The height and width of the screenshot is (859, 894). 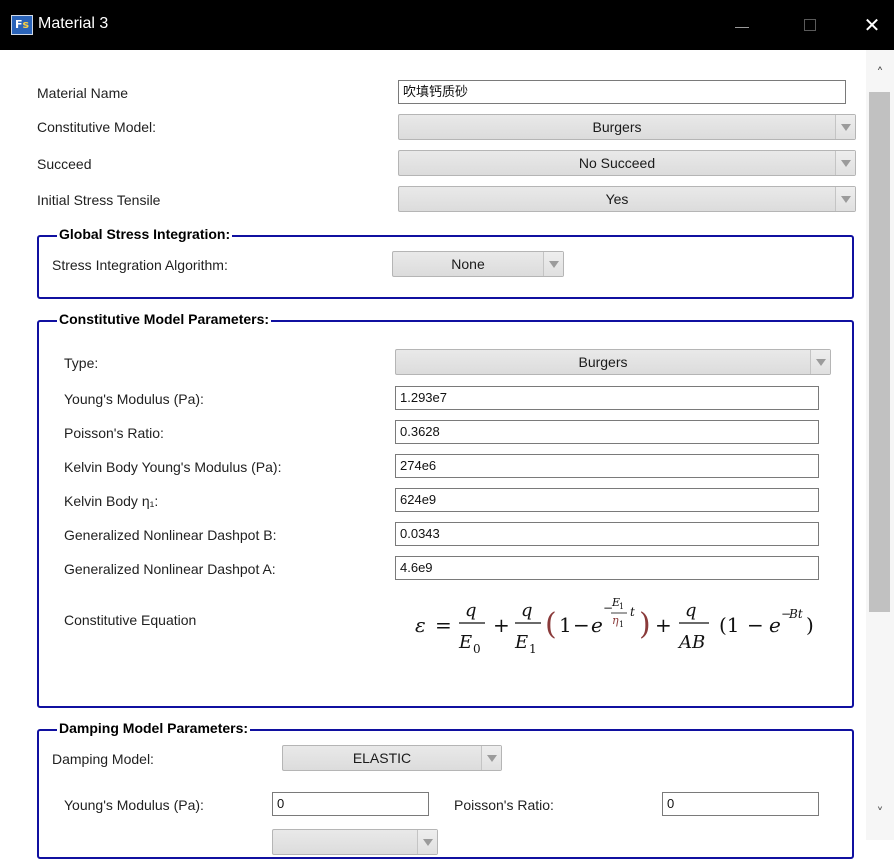 What do you see at coordinates (617, 199) in the screenshot?
I see `initial-stress-value: Yes` at bounding box center [617, 199].